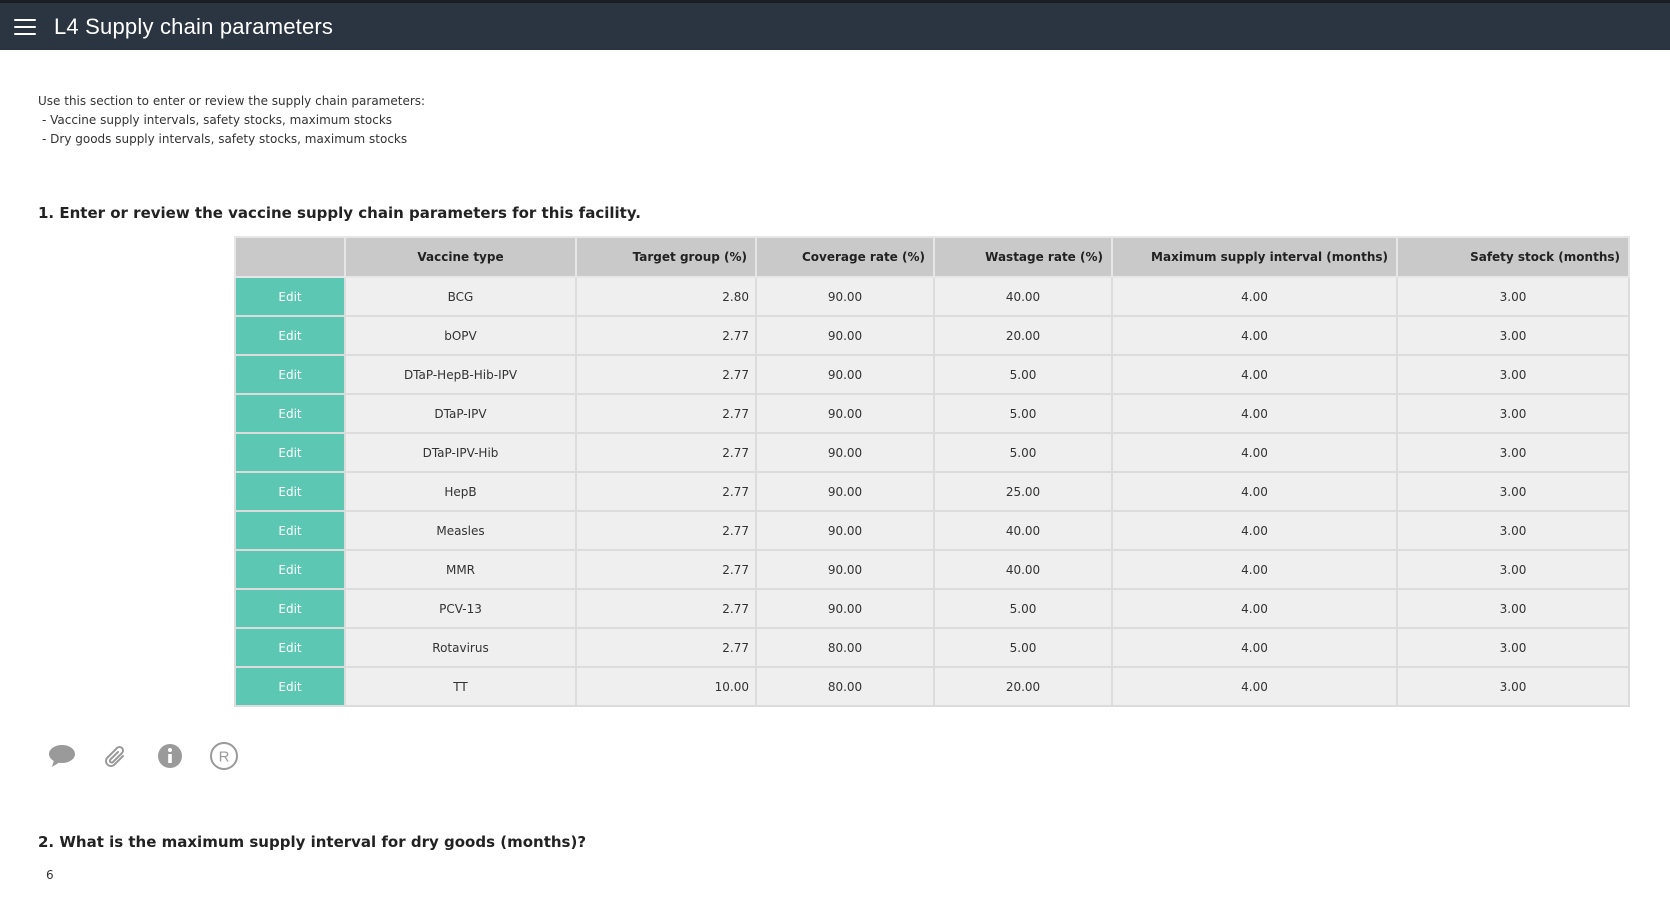  What do you see at coordinates (460, 569) in the screenshot?
I see `cell-vaccine-type: MMR` at bounding box center [460, 569].